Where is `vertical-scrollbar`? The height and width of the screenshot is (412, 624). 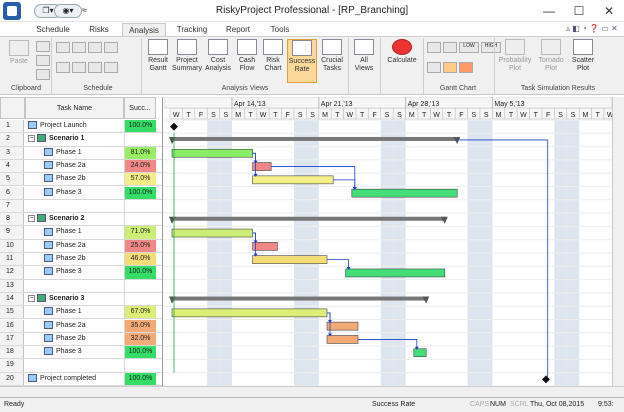
vertical-scrollbar is located at coordinates (618, 247).